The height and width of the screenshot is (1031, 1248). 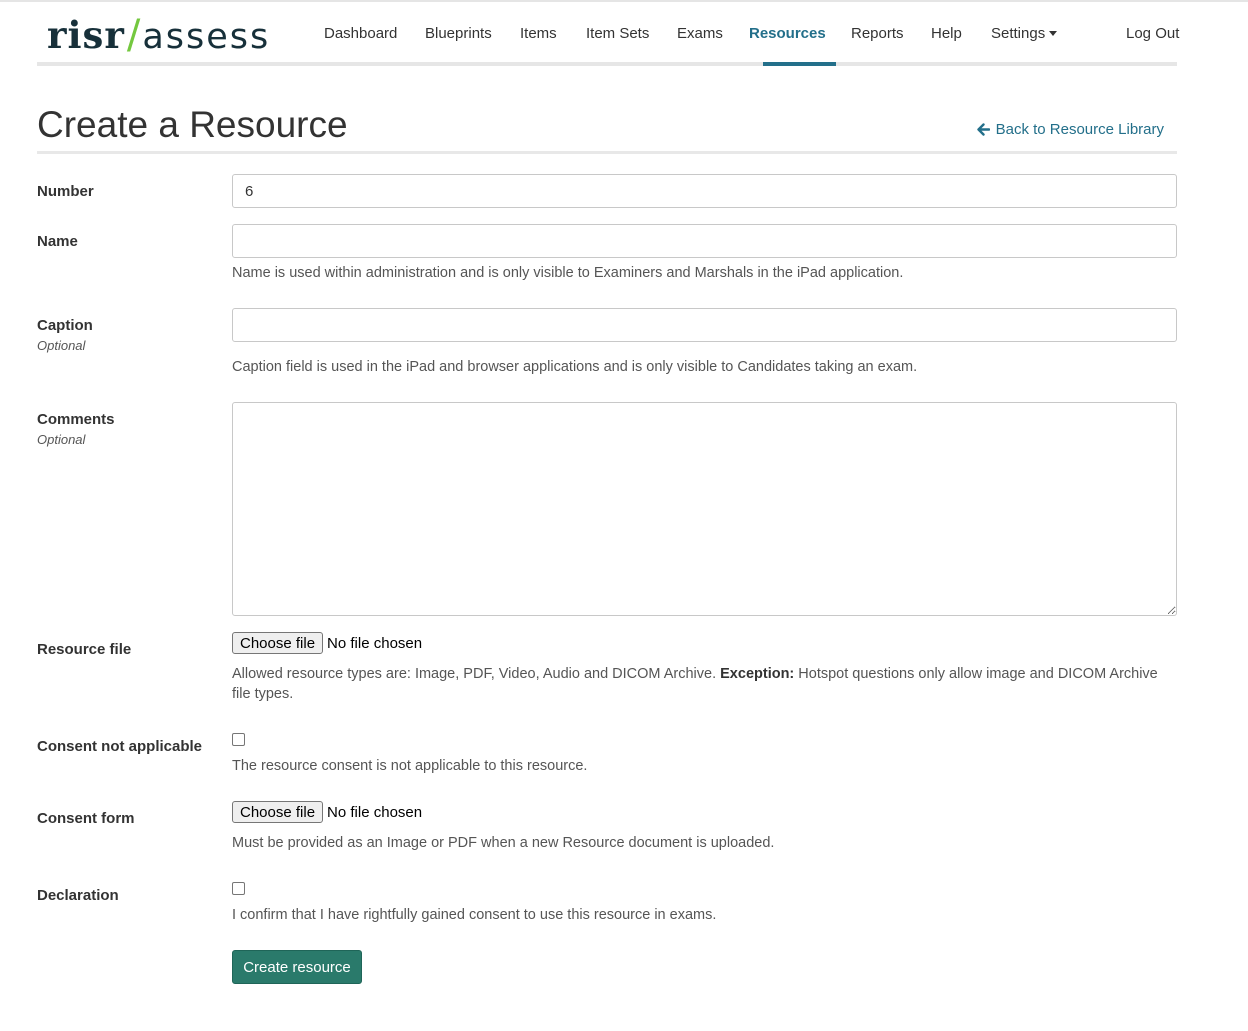 I want to click on nav-exams: Exams, so click(x=700, y=33).